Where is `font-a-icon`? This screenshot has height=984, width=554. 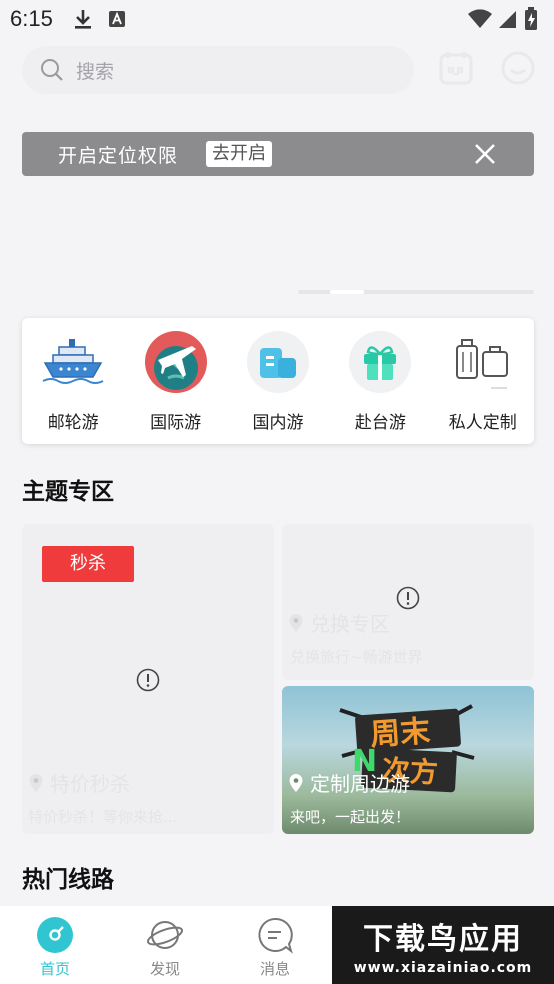
font-a-icon is located at coordinates (116, 19).